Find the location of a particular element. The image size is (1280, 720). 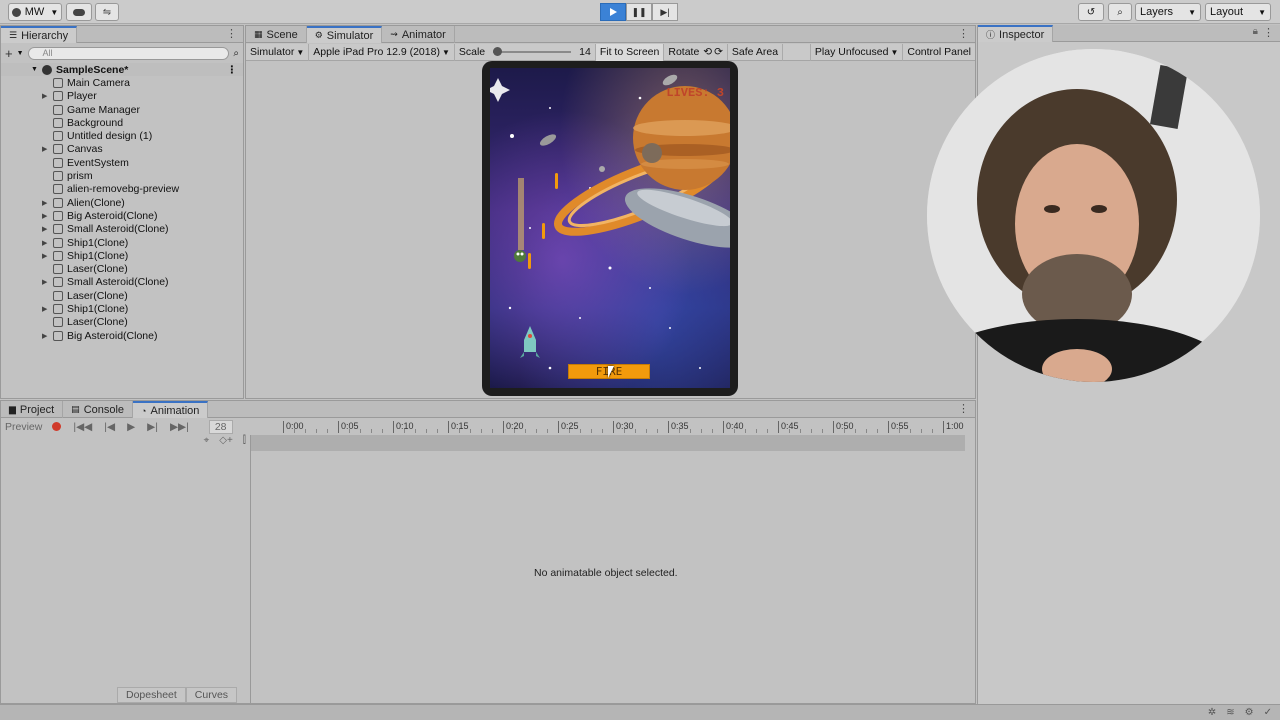

hierarchy-item: EventSystem is located at coordinates (122, 162).